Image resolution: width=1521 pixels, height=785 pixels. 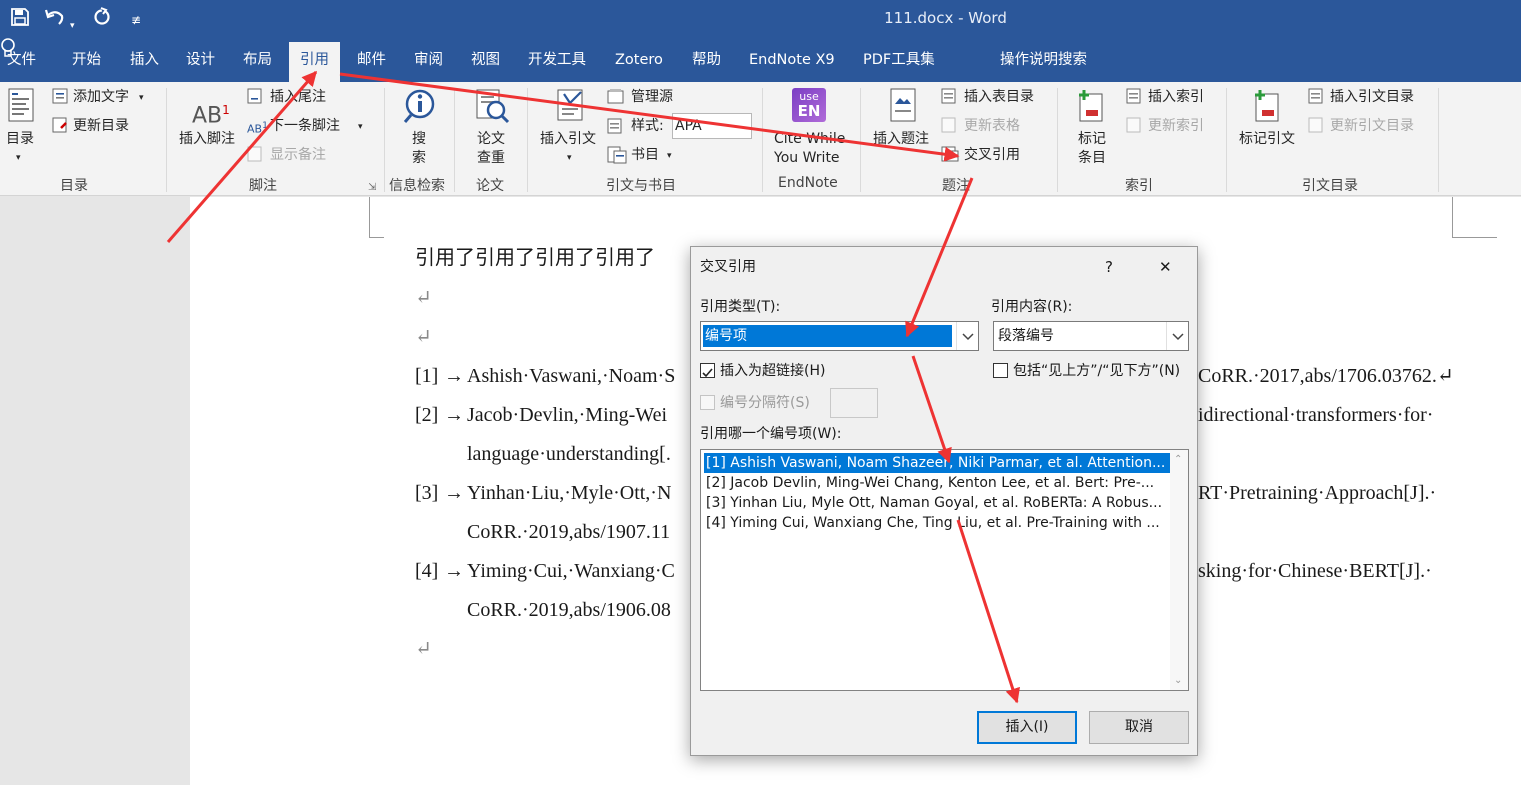 I want to click on search-button-line2: 索, so click(x=419, y=158).